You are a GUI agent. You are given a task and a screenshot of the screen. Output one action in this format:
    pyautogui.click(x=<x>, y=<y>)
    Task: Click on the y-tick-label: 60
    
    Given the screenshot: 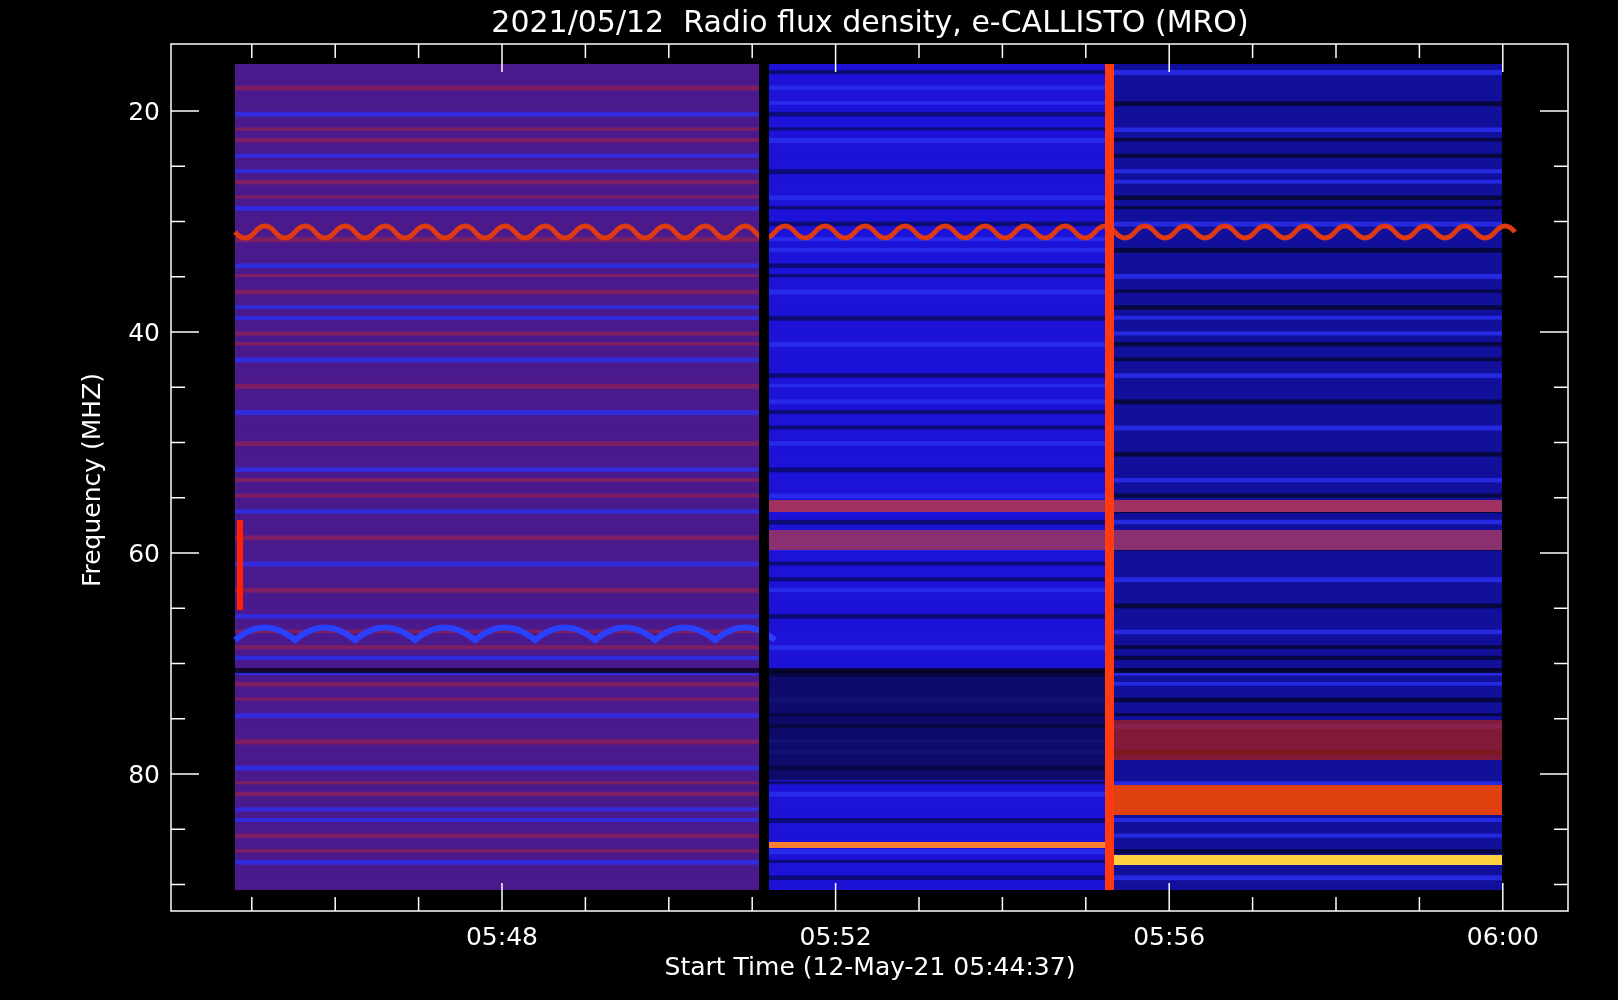 What is the action you would take?
    pyautogui.click(x=144, y=553)
    